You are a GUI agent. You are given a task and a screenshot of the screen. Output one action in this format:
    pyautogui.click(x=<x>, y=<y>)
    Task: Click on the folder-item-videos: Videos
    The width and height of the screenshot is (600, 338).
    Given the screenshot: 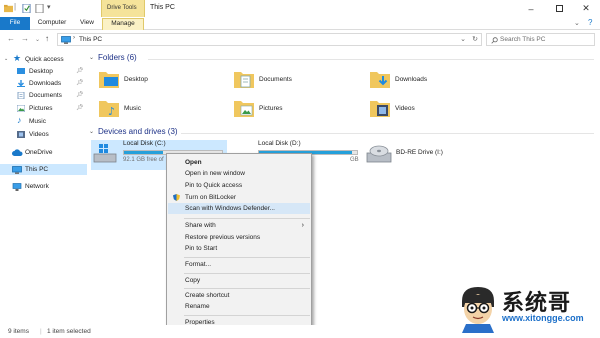 What is the action you would take?
    pyautogui.click(x=444, y=110)
    